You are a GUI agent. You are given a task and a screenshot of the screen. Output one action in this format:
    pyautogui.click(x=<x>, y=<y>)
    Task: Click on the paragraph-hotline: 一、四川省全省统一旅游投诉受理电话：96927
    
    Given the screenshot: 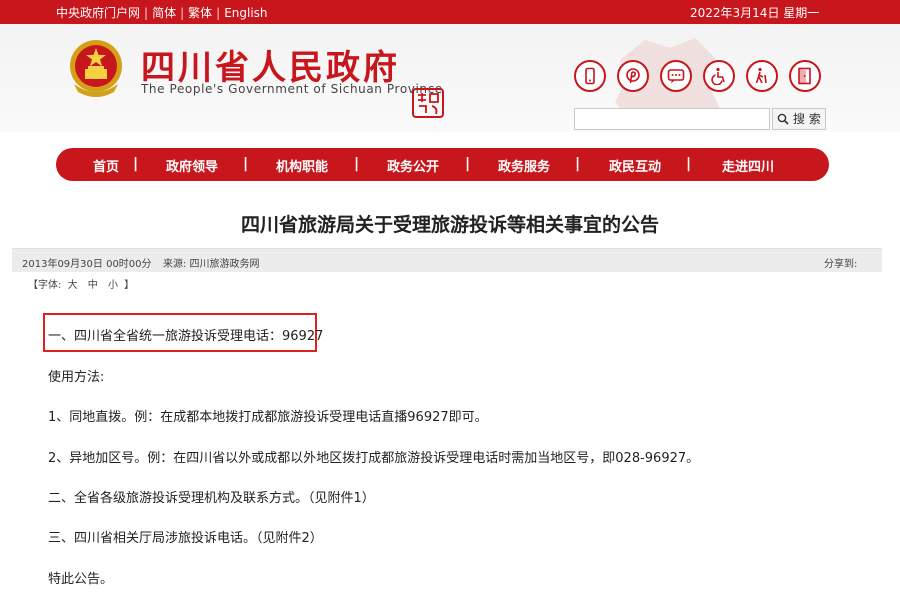 What is the action you would take?
    pyautogui.click(x=186, y=336)
    